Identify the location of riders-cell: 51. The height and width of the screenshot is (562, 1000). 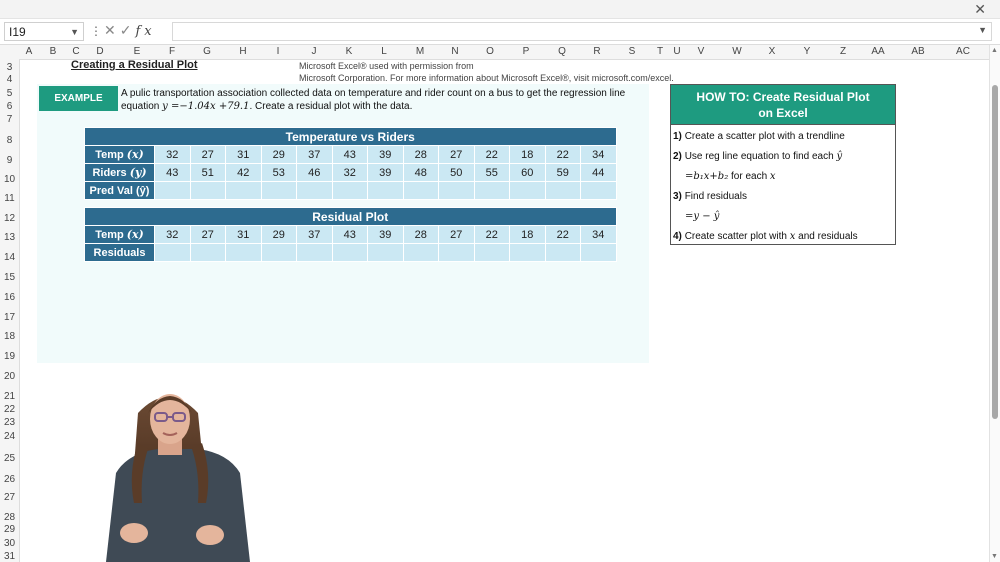
(207, 172).